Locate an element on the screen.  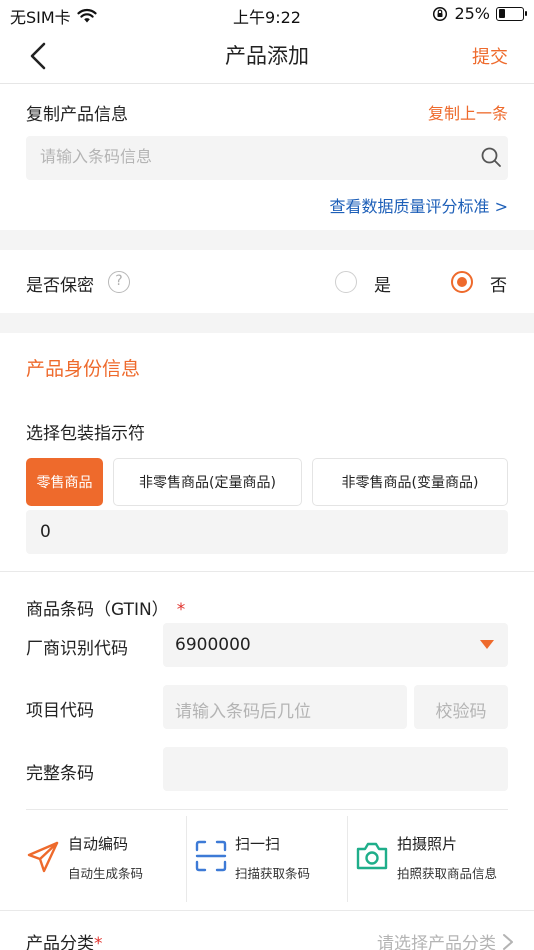
barcode-search-field is located at coordinates (267, 158).